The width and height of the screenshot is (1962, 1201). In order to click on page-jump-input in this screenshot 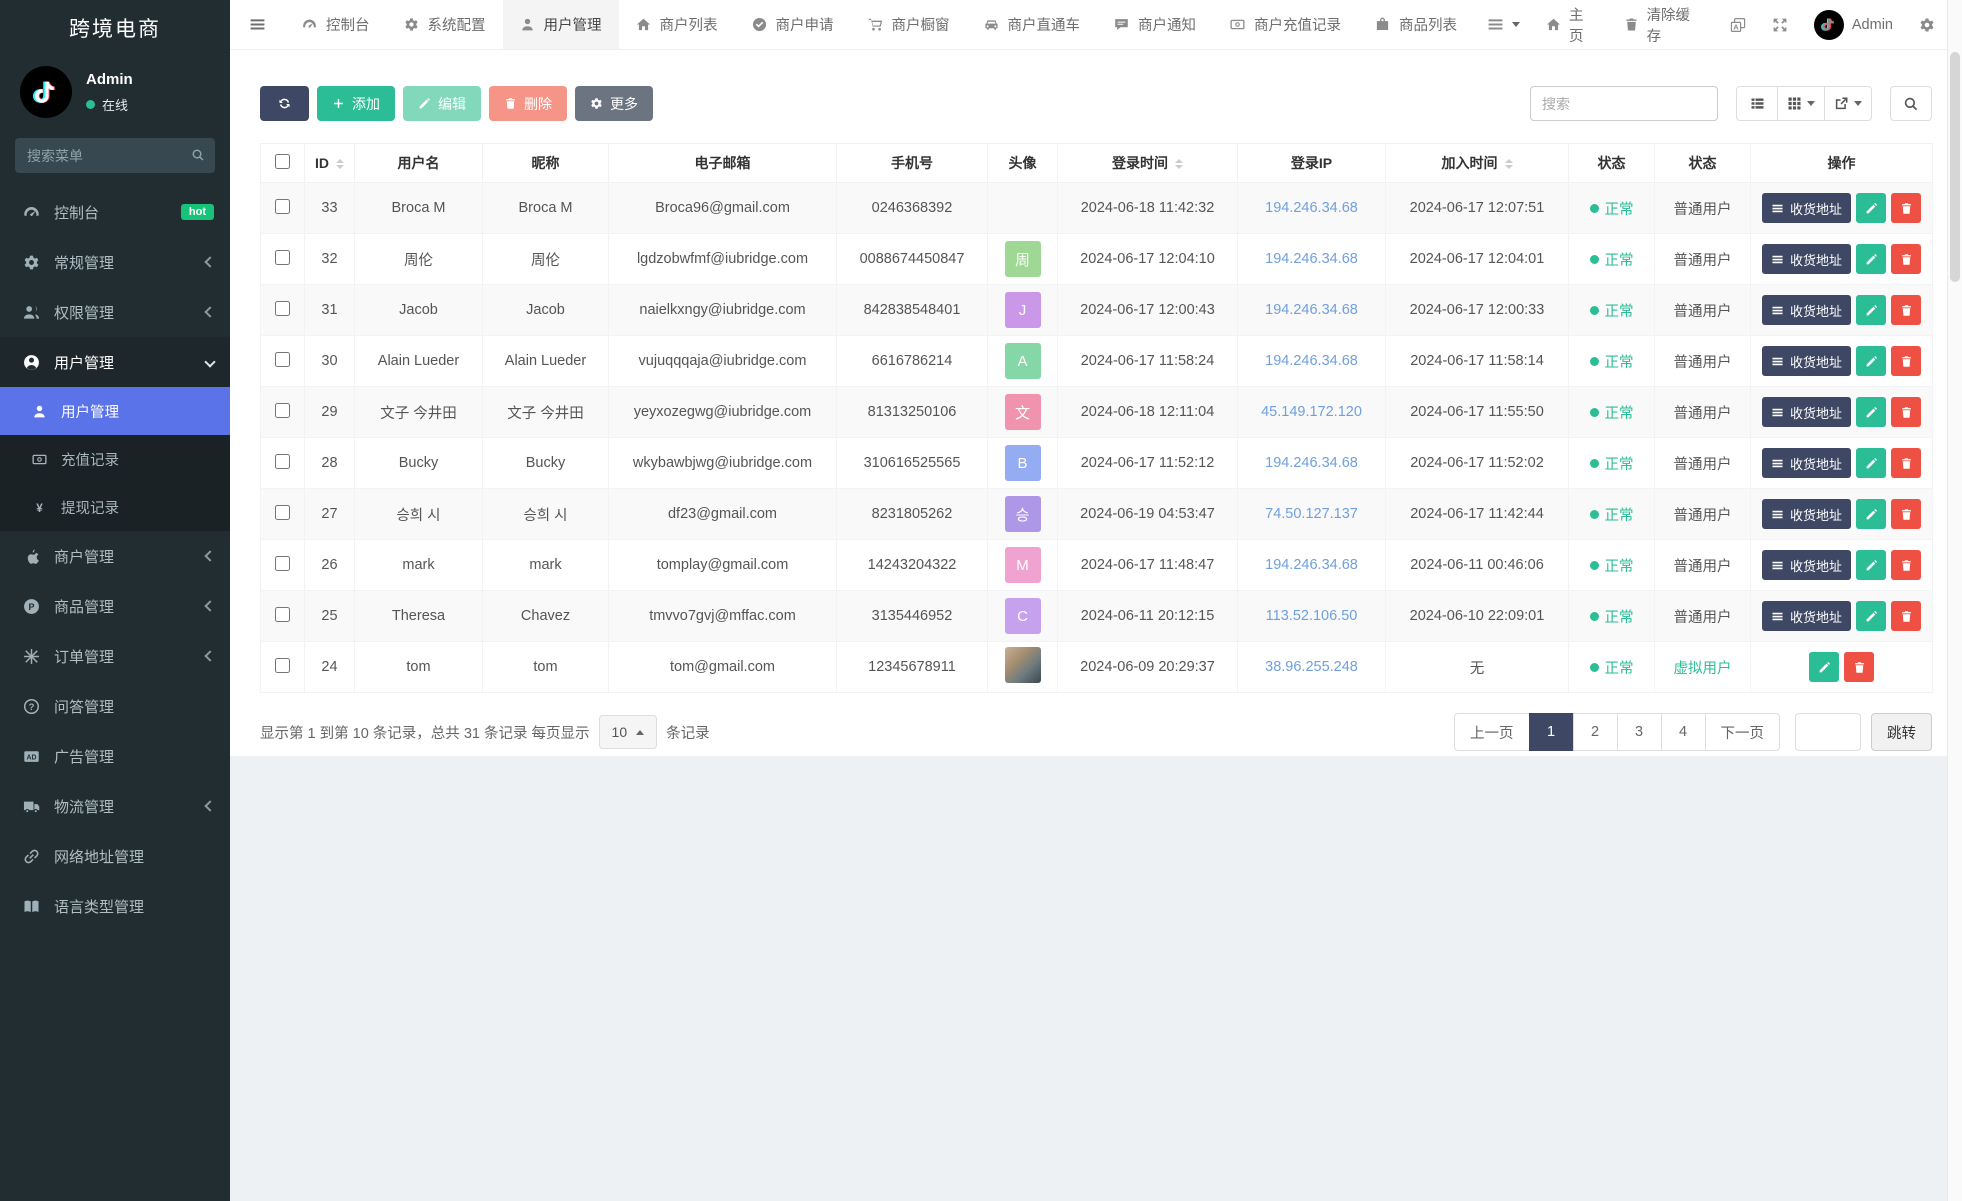, I will do `click(1828, 732)`.